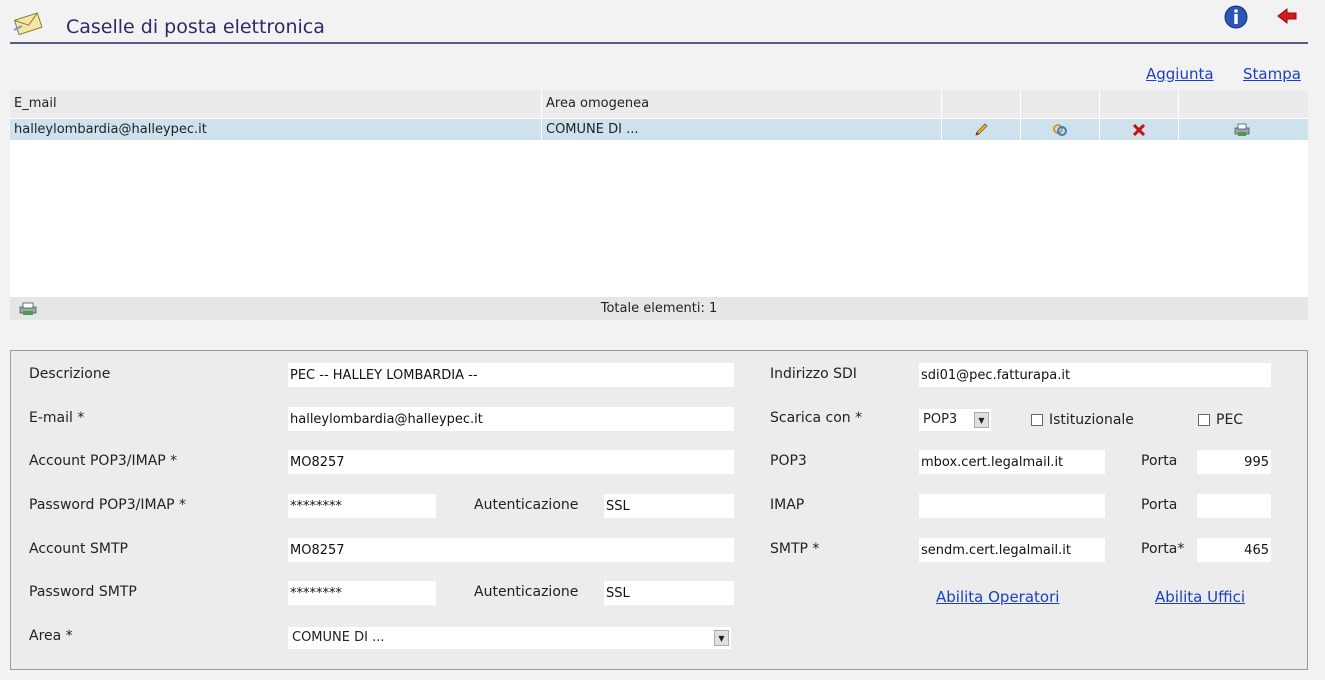 The height and width of the screenshot is (680, 1325). What do you see at coordinates (1230, 420) in the screenshot?
I see `pec-label: PEC` at bounding box center [1230, 420].